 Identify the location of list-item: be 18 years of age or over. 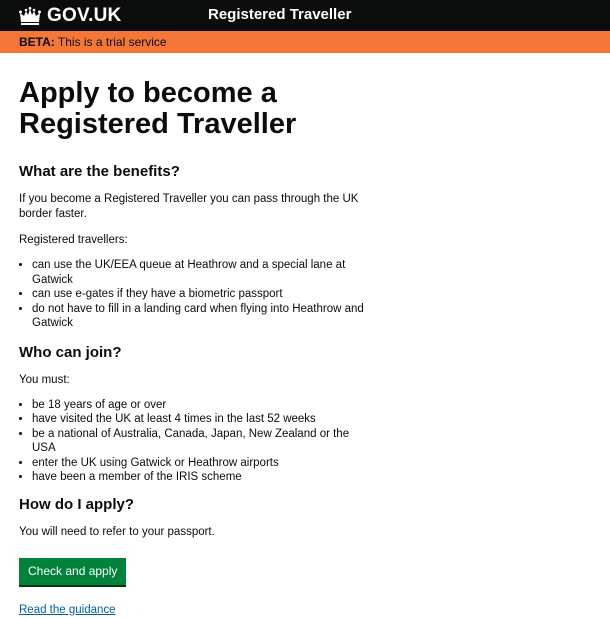
(202, 405).